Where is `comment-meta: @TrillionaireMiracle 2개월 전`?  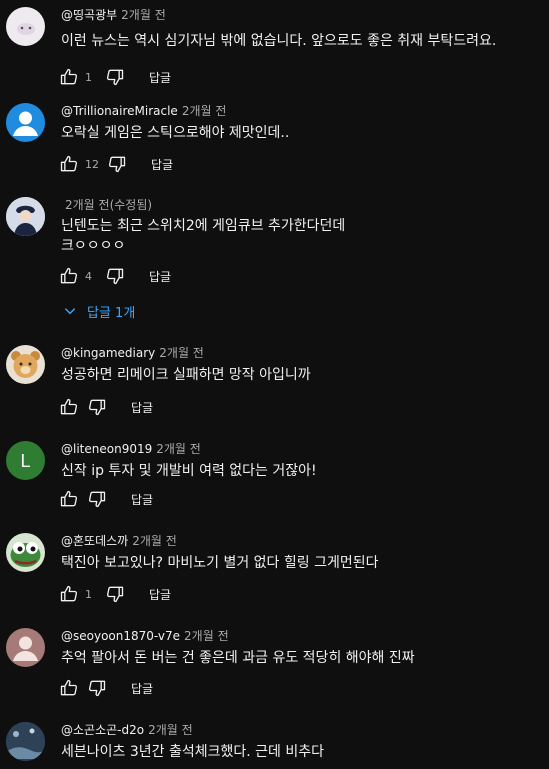
comment-meta: @TrillionaireMiracle 2개월 전 is located at coordinates (143, 111).